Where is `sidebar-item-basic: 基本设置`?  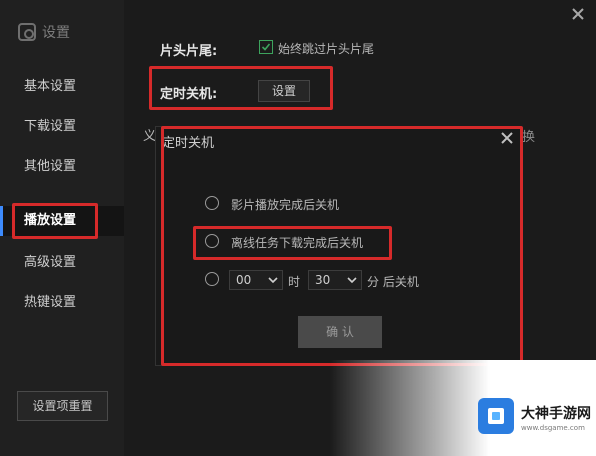
sidebar-item-basic: 基本设置 is located at coordinates (62, 87).